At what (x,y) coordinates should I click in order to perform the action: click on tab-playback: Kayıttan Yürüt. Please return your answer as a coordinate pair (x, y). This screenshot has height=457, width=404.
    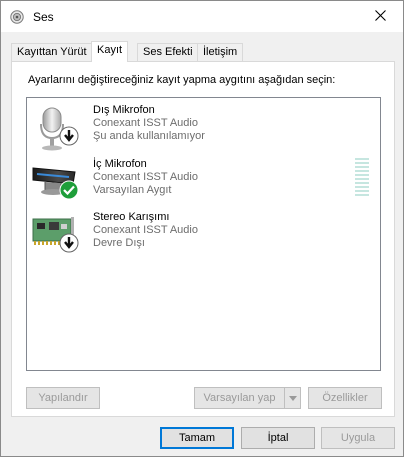
    Looking at the image, I should click on (52, 52).